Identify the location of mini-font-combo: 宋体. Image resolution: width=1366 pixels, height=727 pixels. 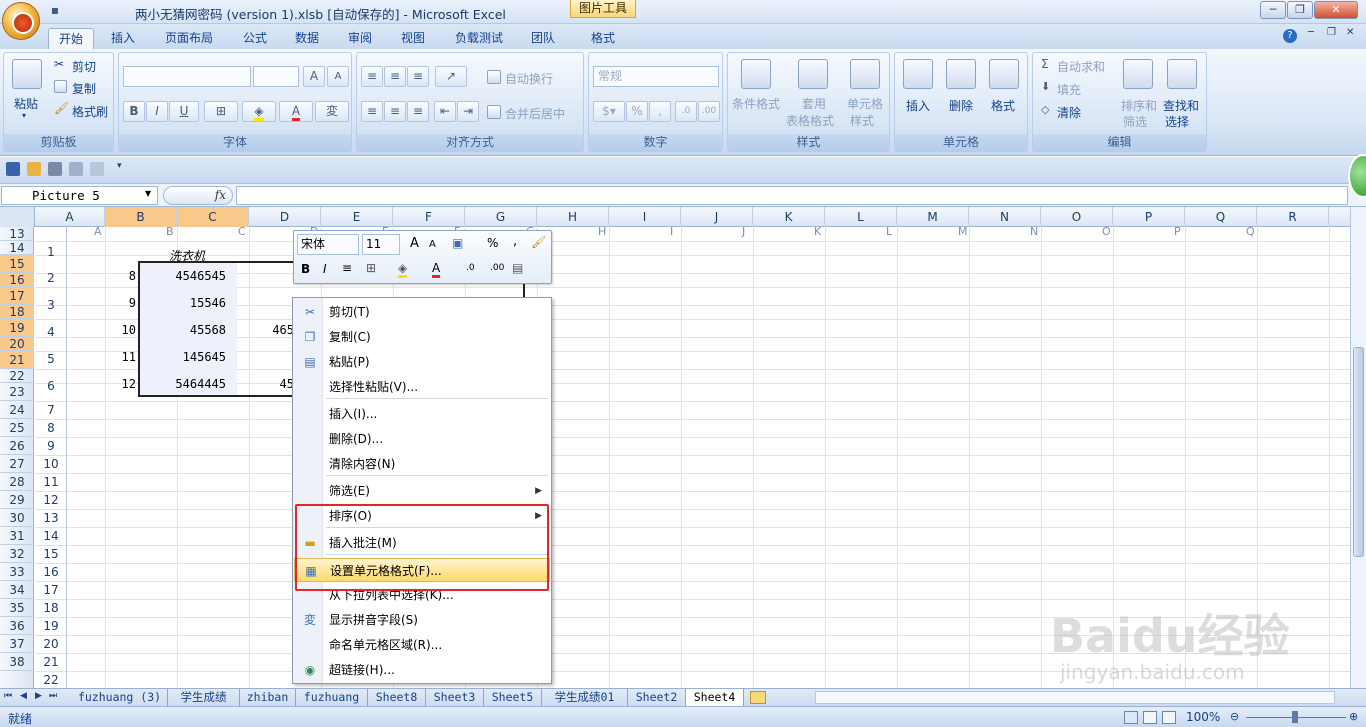
(328, 244).